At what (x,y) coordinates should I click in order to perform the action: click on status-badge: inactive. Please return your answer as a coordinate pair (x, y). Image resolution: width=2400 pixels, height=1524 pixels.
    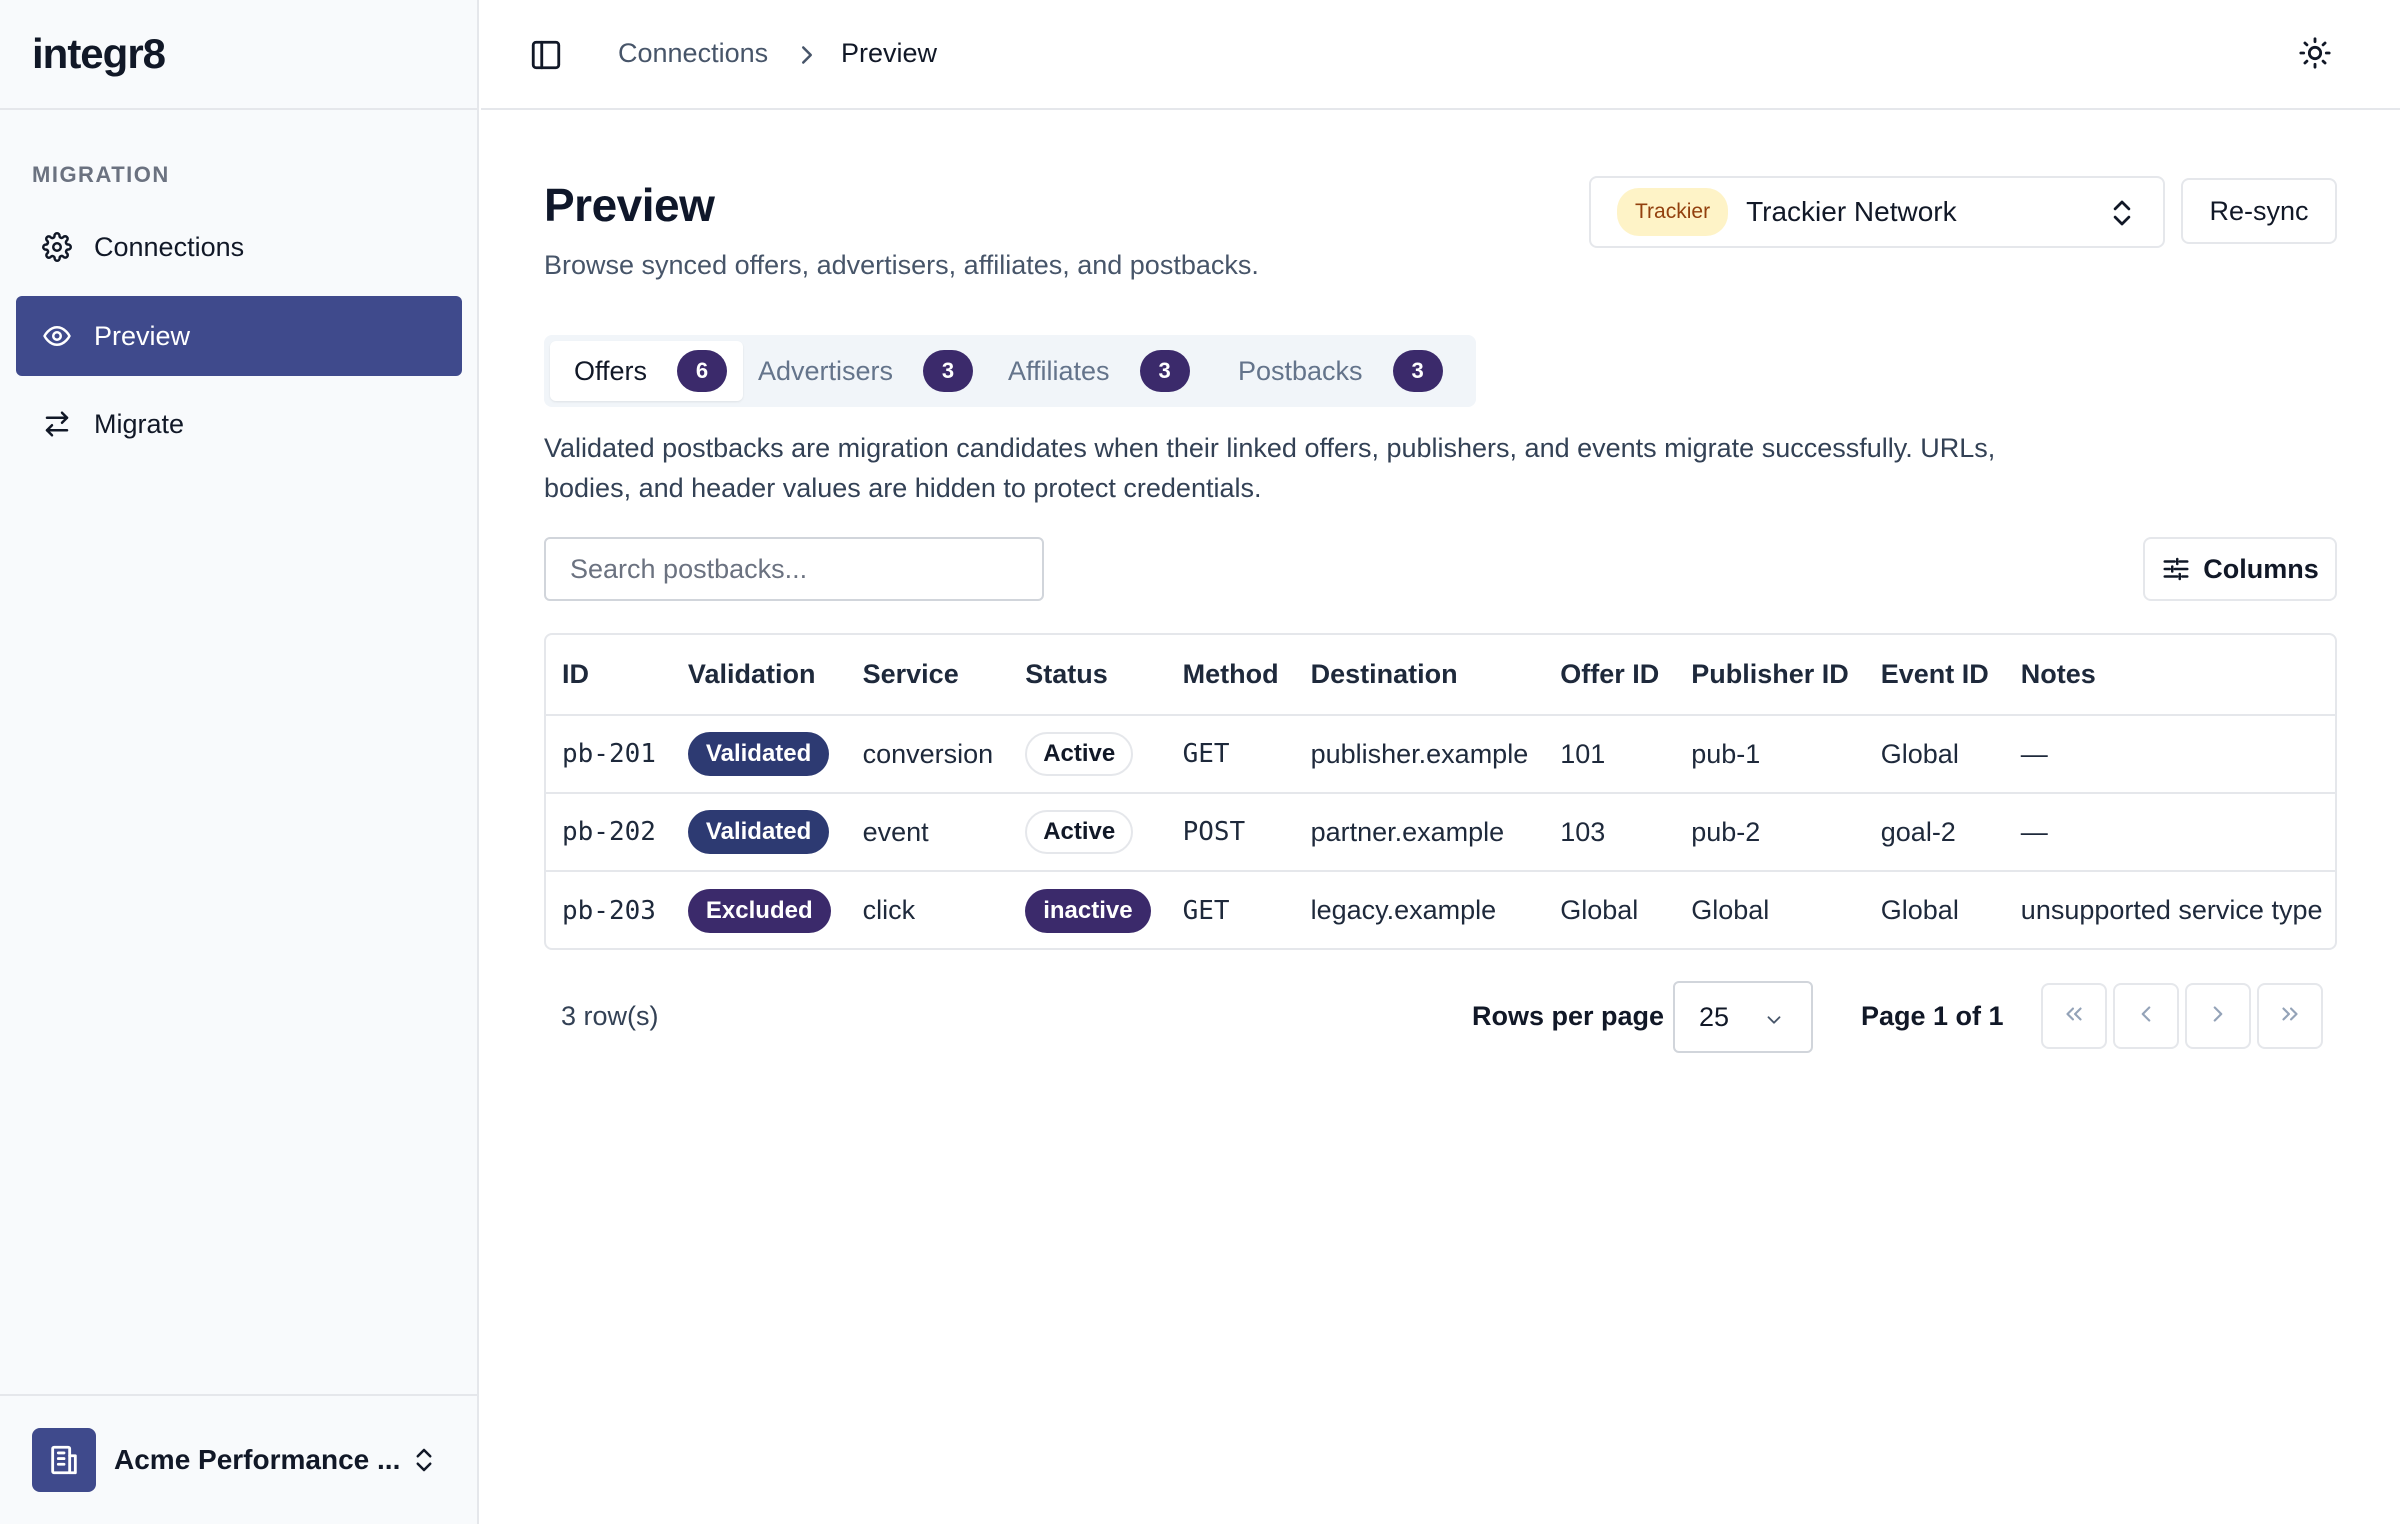
    Looking at the image, I should click on (1088, 910).